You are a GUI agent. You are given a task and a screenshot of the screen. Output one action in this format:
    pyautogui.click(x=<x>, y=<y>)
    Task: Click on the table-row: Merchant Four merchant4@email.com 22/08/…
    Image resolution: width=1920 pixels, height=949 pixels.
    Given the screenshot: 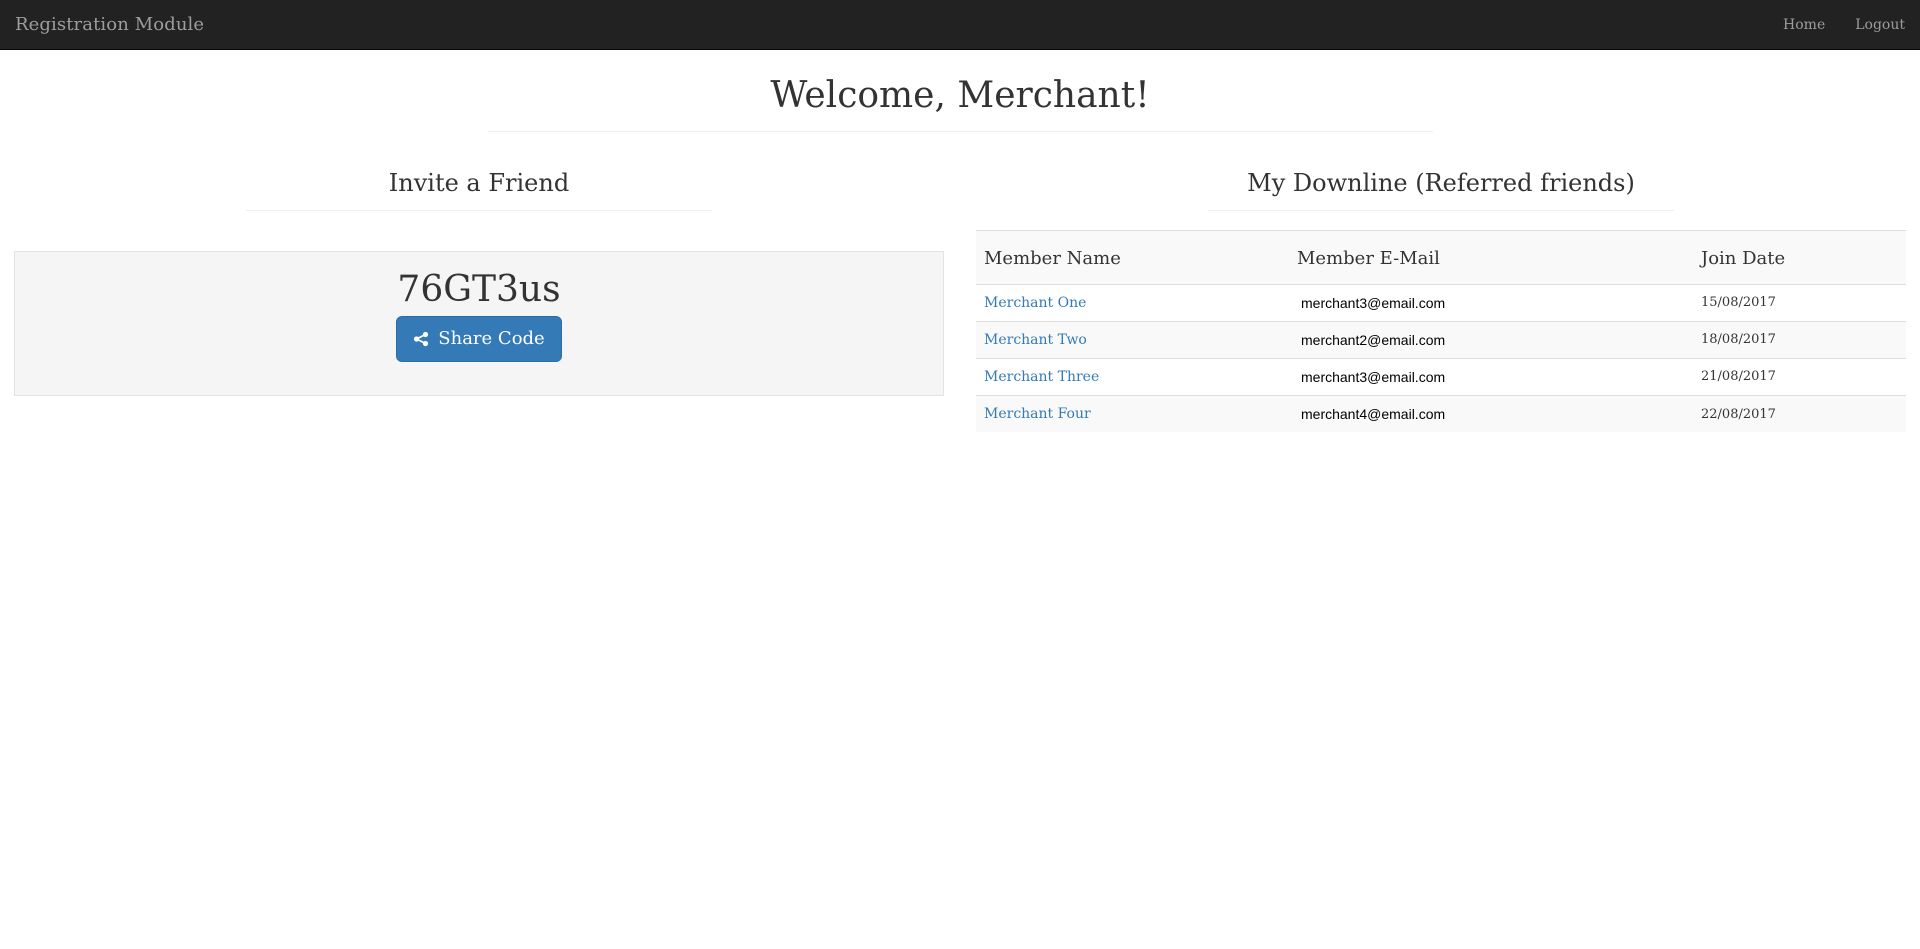 What is the action you would take?
    pyautogui.click(x=1441, y=413)
    